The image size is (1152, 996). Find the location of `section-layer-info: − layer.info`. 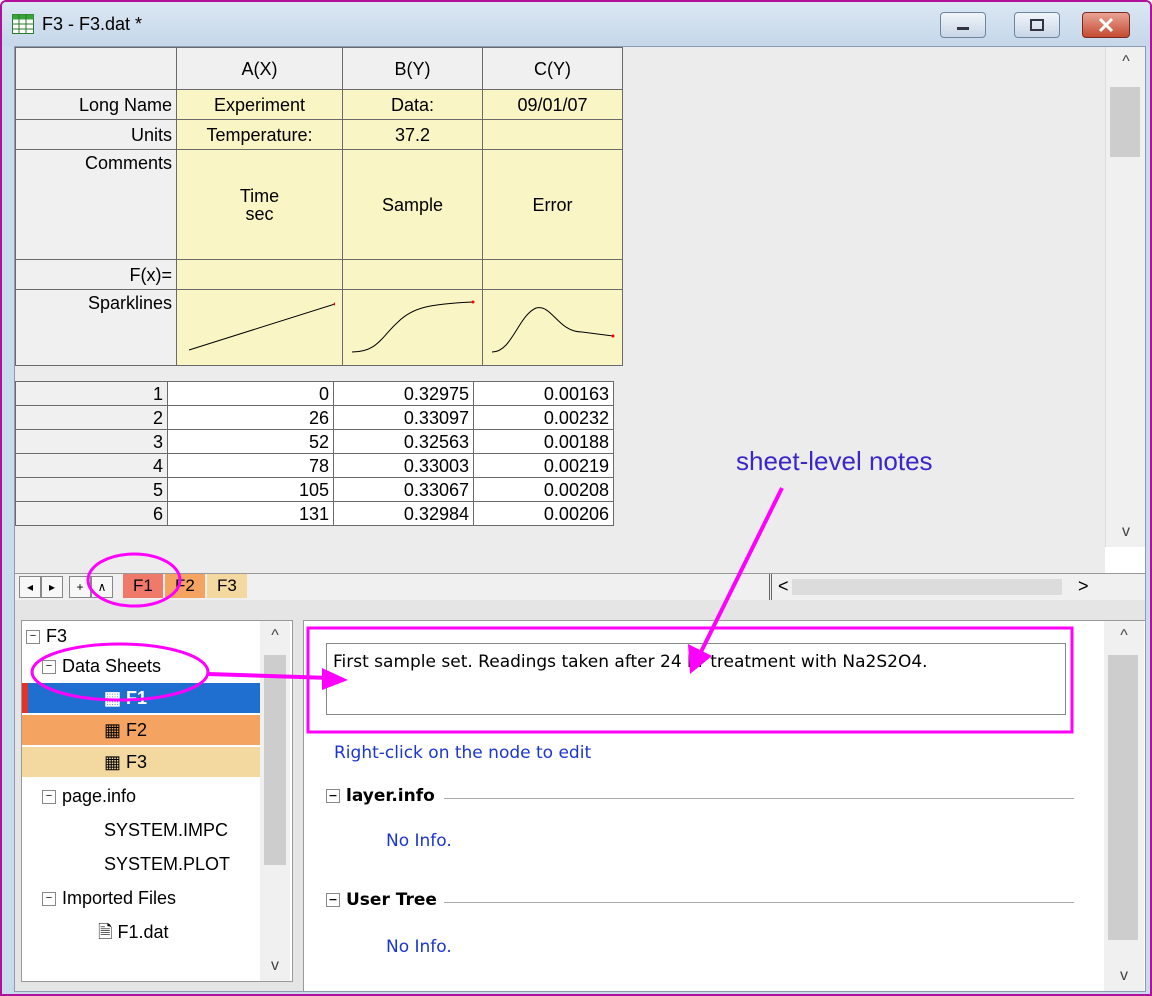

section-layer-info: − layer.info is located at coordinates (380, 796).